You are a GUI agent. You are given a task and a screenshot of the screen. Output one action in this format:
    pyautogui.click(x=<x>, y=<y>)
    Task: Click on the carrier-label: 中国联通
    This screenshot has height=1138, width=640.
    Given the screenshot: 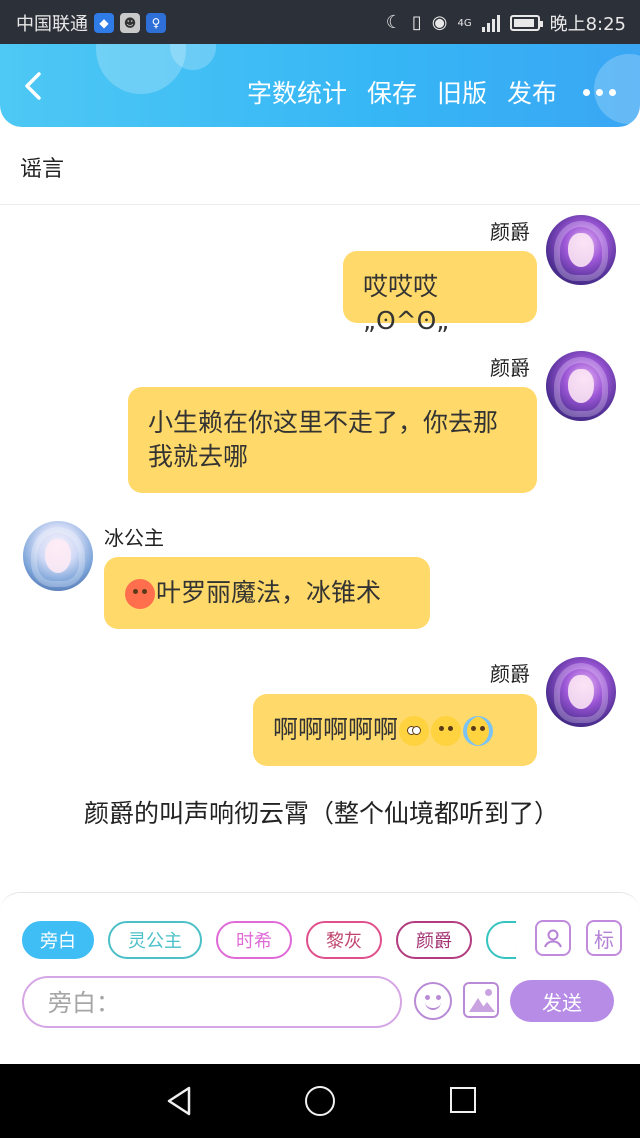 What is the action you would take?
    pyautogui.click(x=52, y=24)
    